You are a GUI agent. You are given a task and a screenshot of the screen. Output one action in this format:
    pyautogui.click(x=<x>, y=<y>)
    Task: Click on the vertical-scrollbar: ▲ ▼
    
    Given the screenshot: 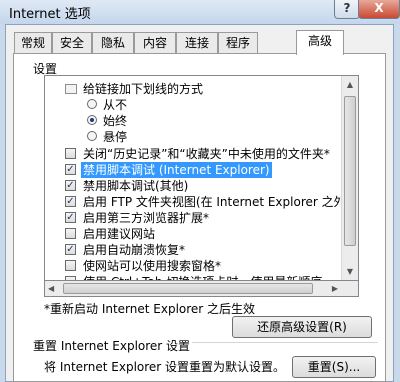 What is the action you would take?
    pyautogui.click(x=349, y=186)
    